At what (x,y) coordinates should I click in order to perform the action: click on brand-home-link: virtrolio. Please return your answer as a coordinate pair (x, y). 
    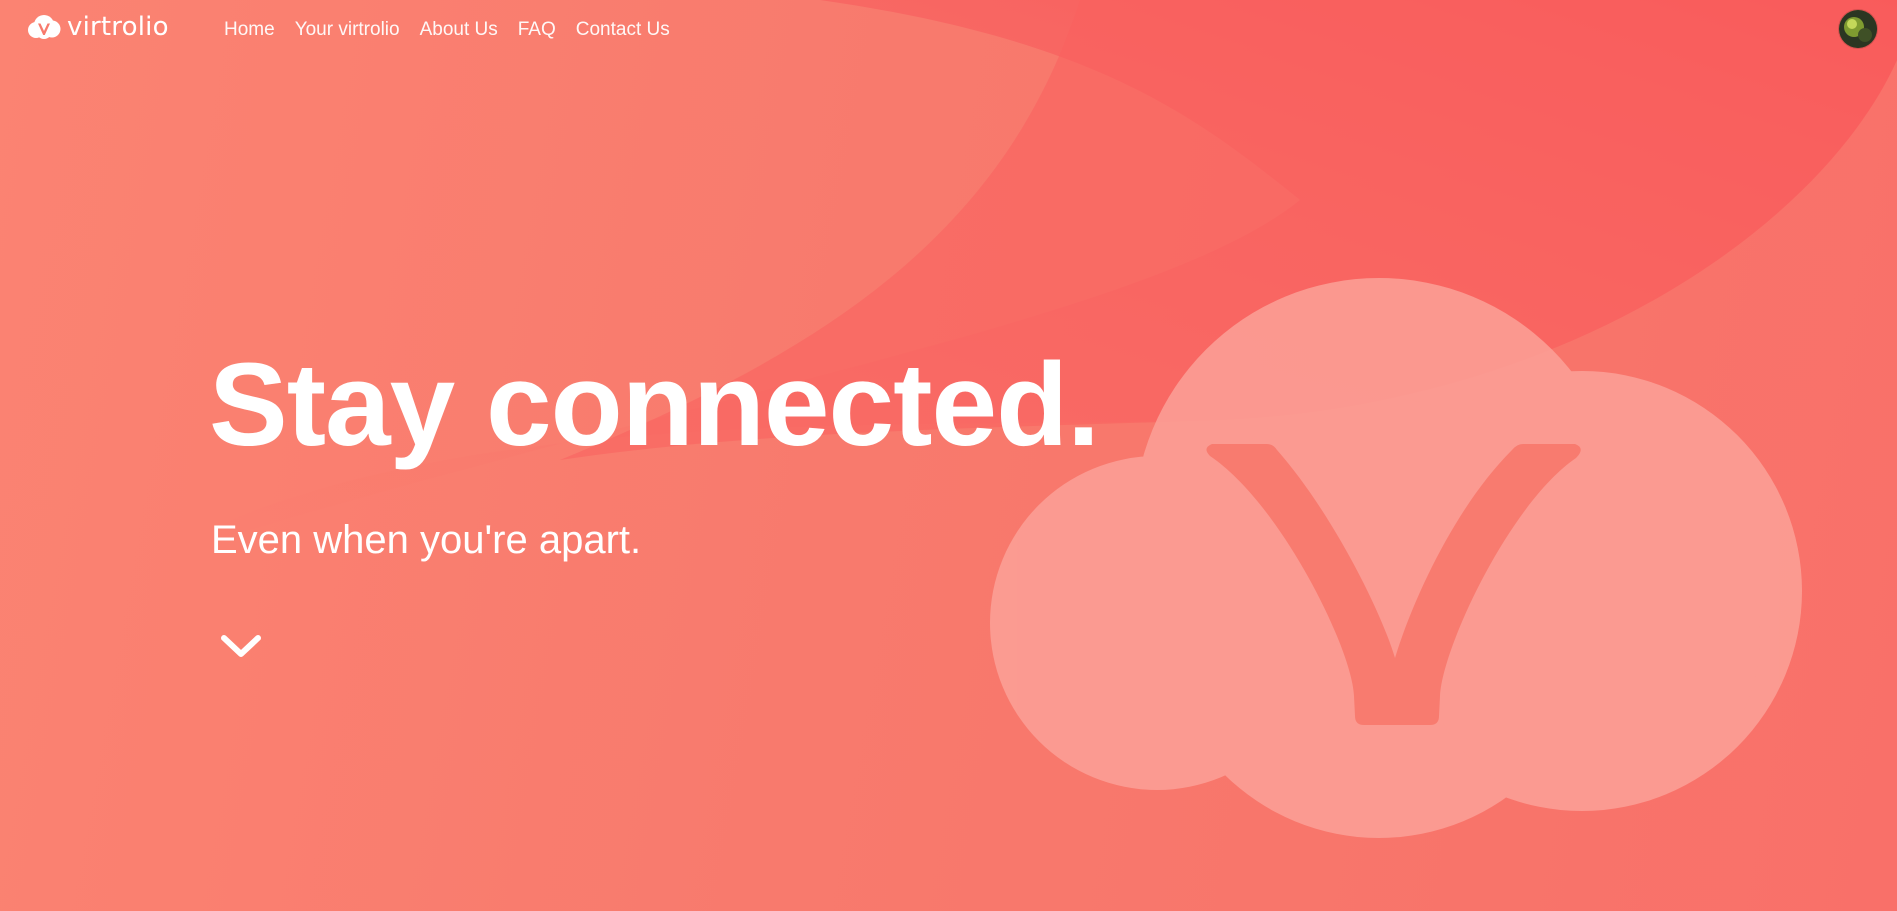
    Looking at the image, I should click on (98, 27).